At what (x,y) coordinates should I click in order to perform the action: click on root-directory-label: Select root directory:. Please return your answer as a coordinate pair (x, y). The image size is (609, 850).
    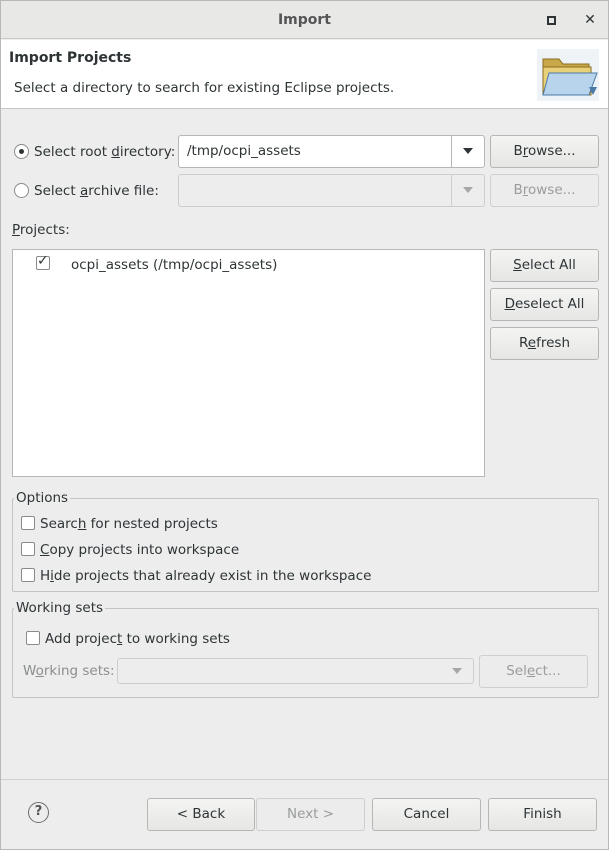
    Looking at the image, I should click on (104, 152).